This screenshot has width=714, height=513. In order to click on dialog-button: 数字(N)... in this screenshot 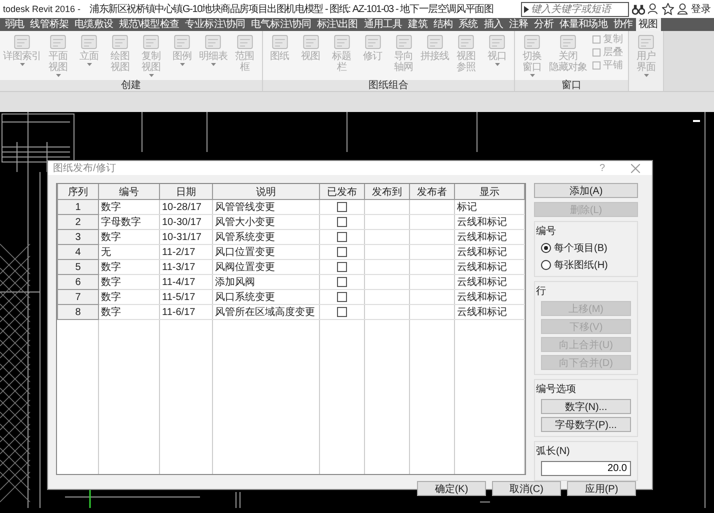, I will do `click(586, 406)`.